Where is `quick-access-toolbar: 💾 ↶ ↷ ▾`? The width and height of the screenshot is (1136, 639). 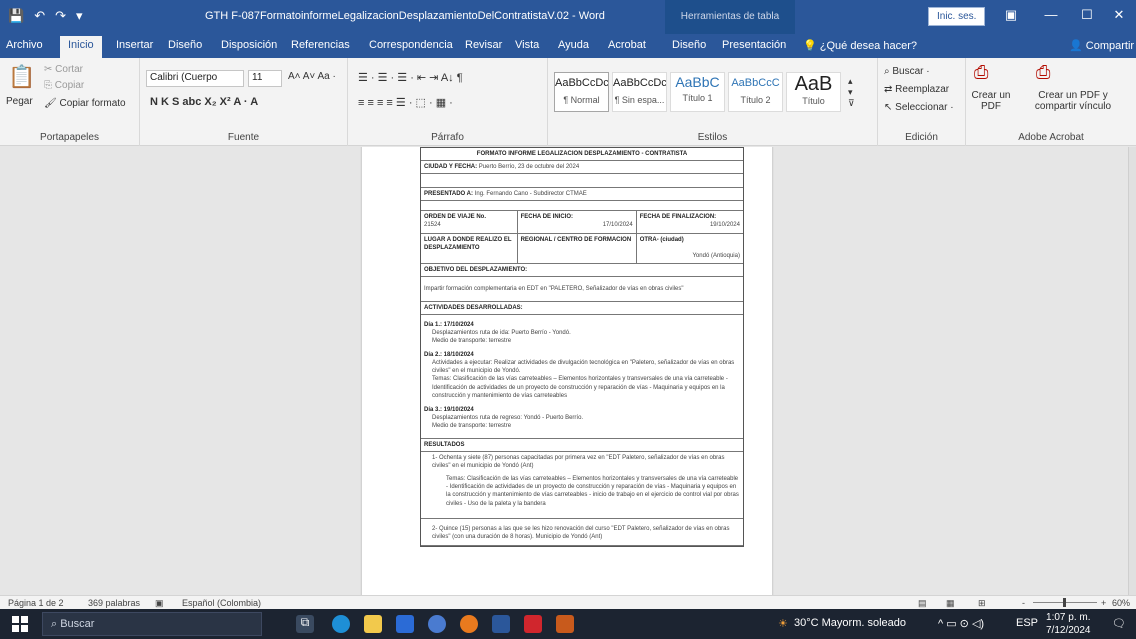 quick-access-toolbar: 💾 ↶ ↷ ▾ is located at coordinates (45, 16).